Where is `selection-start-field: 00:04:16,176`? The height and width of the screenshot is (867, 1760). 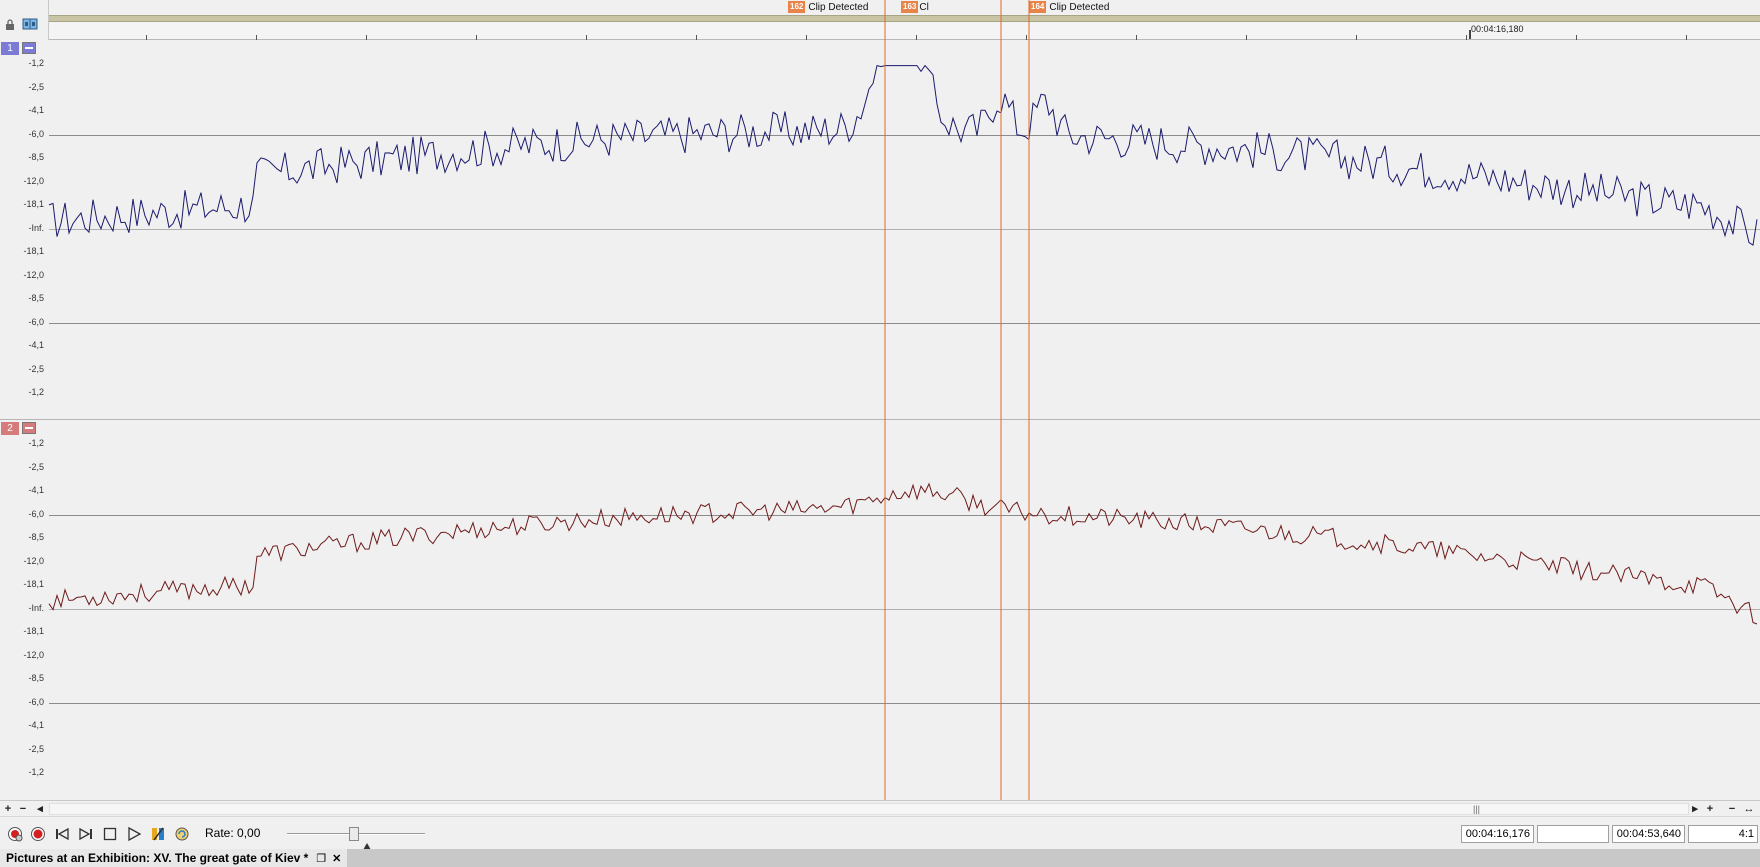 selection-start-field: 00:04:16,176 is located at coordinates (1497, 834).